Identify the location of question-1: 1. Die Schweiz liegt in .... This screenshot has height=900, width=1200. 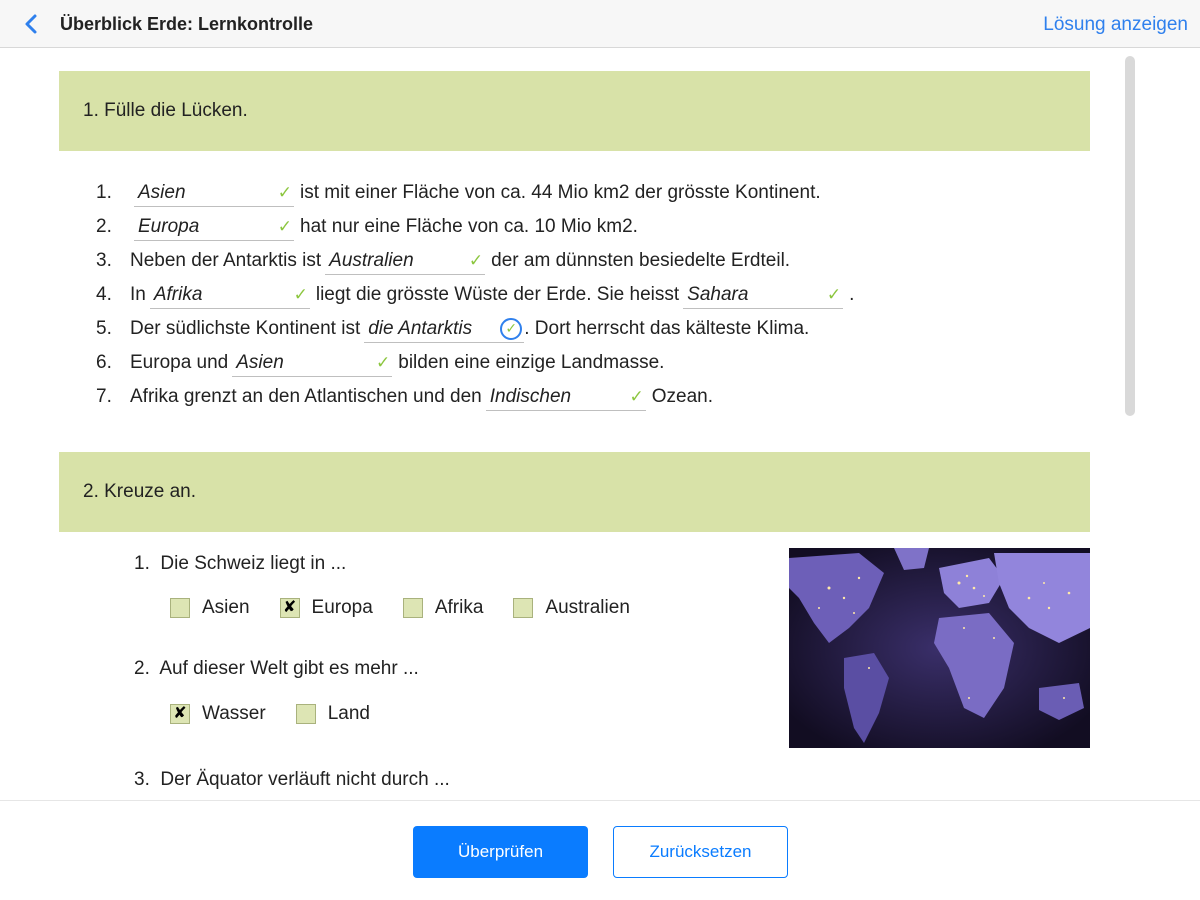
(240, 564).